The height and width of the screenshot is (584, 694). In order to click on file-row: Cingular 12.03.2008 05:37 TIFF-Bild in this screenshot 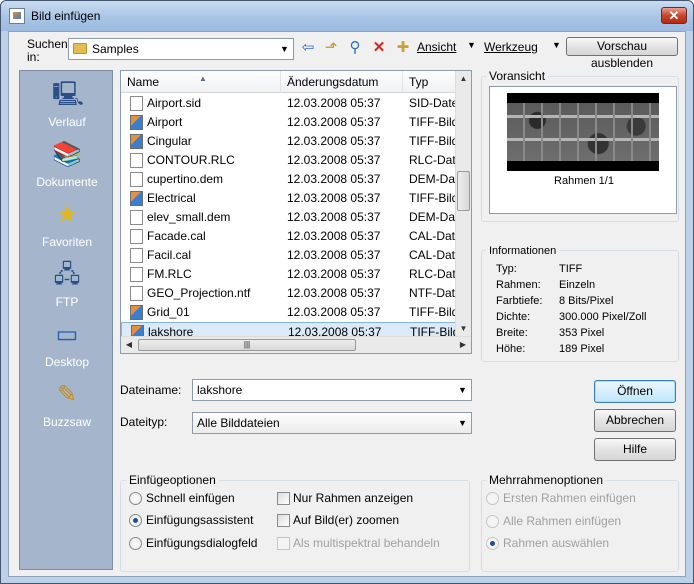, I will do `click(289, 141)`.